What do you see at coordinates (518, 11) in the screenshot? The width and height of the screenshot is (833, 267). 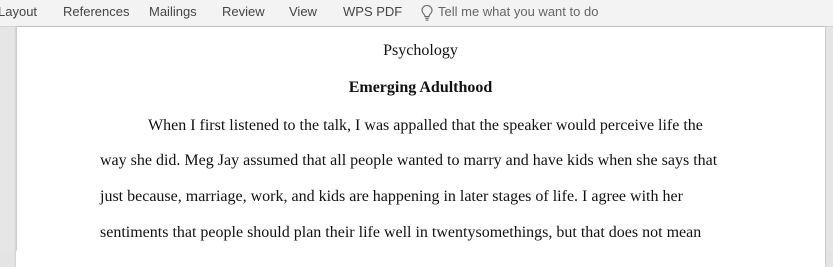 I see `tell-me-placeholder: Tell me what you want to do` at bounding box center [518, 11].